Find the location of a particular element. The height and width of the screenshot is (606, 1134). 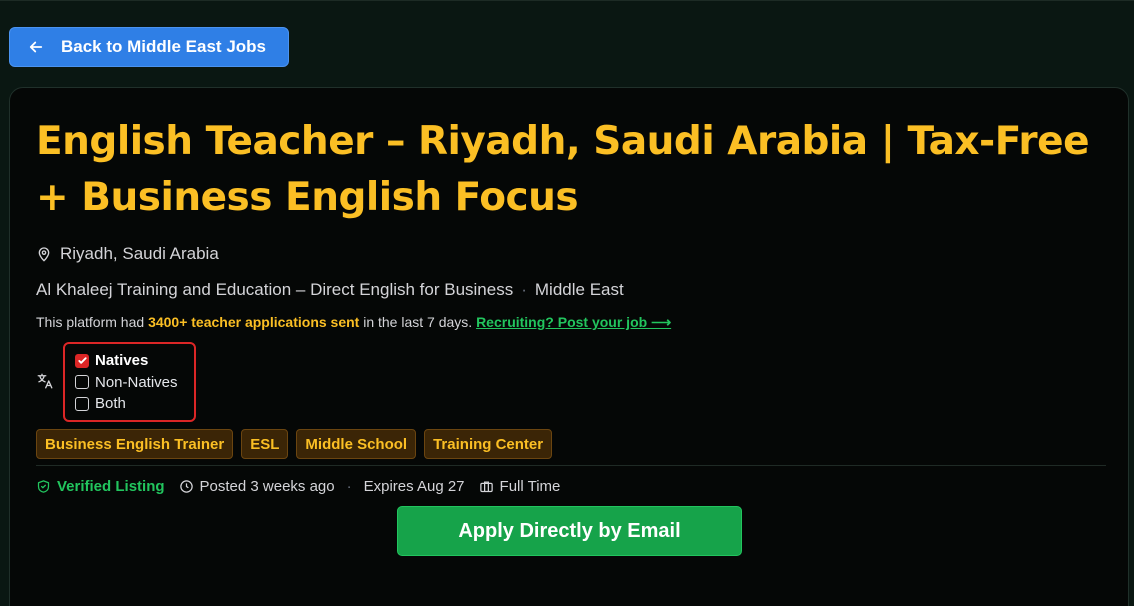

expires-text: Expires Aug 27 is located at coordinates (414, 486).